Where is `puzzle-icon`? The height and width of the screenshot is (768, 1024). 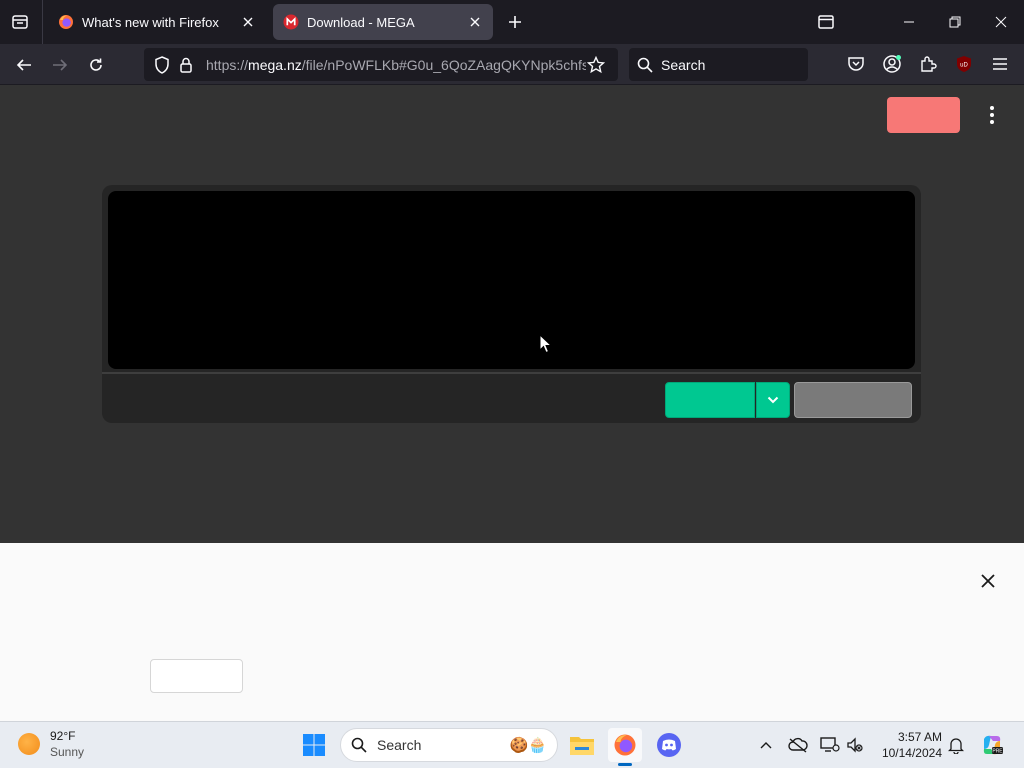 puzzle-icon is located at coordinates (929, 64).